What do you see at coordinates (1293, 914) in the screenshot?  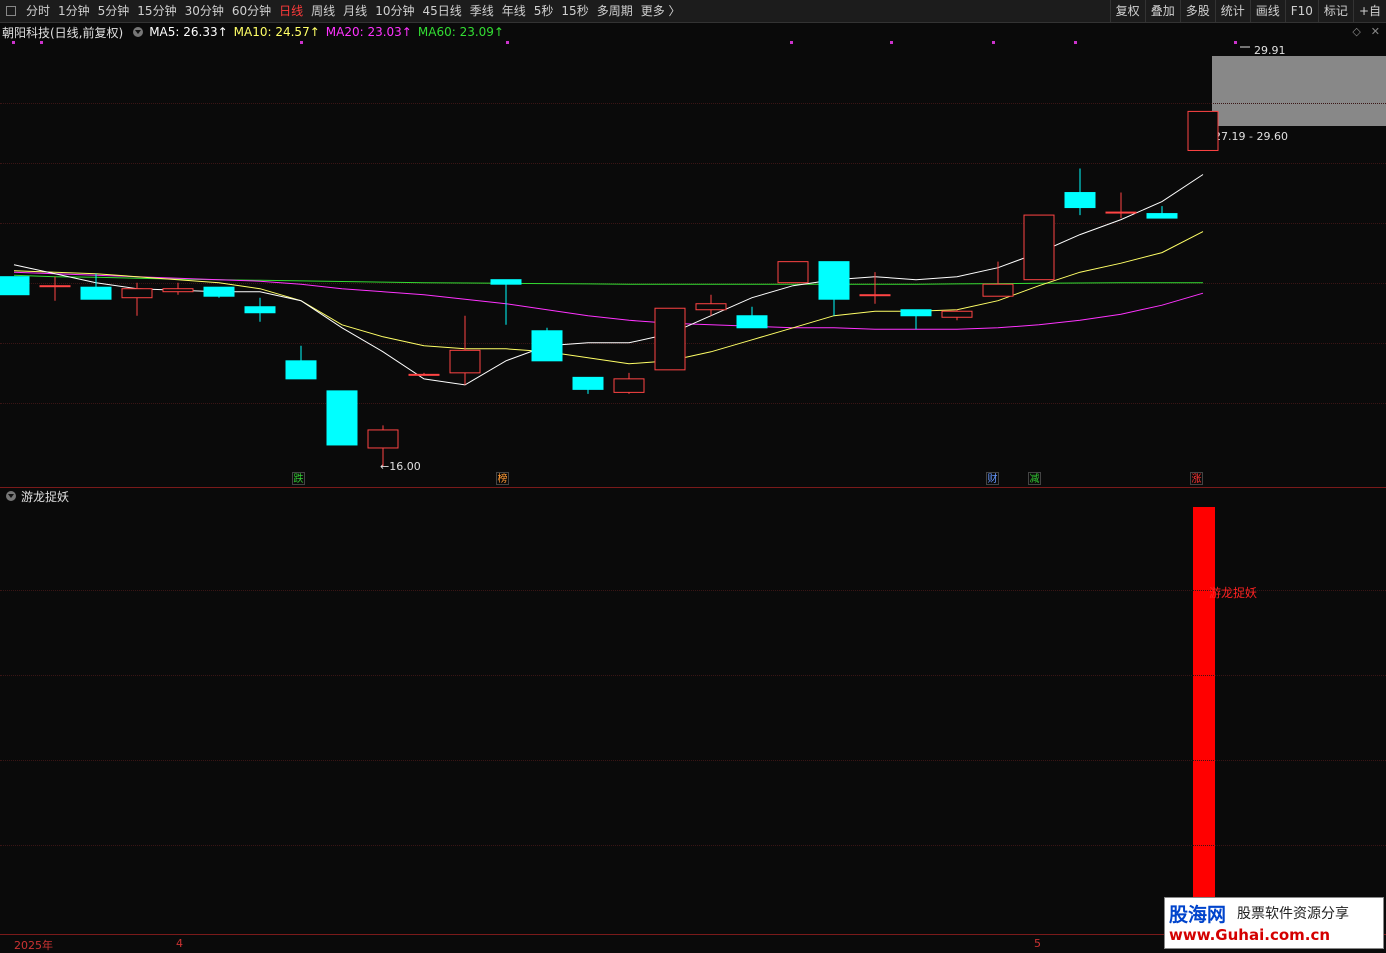 I see `watermark-slogan: 股票软件资源分享` at bounding box center [1293, 914].